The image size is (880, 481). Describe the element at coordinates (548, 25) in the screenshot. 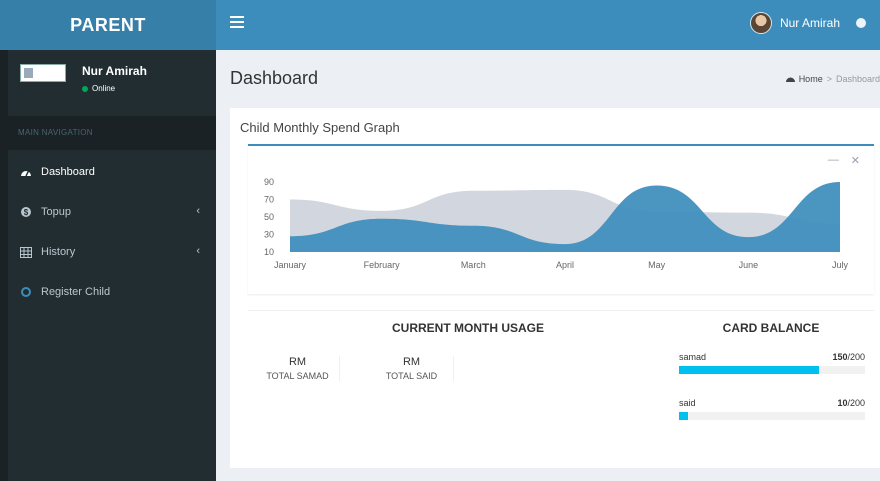

I see `top-navbar: Nur Amirah` at that location.